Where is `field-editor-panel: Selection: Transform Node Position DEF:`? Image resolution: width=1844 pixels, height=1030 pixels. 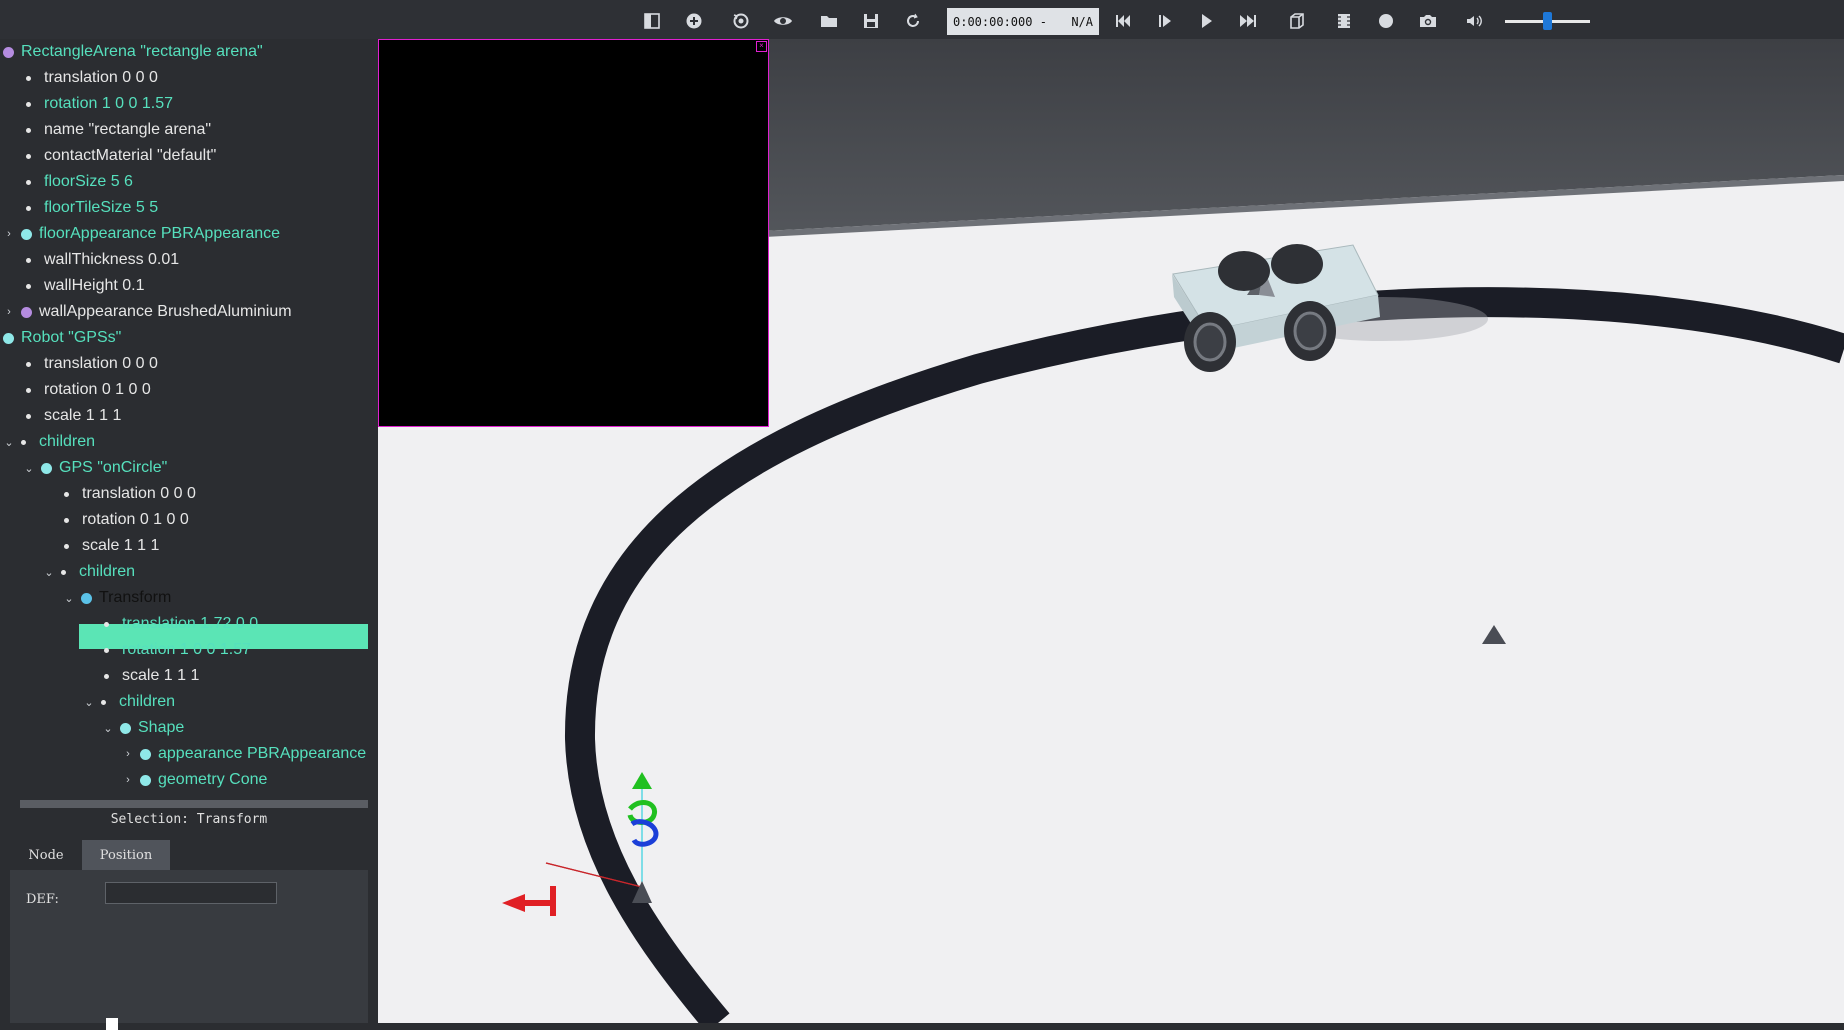
field-editor-panel: Selection: Transform Node Position DEF: is located at coordinates (189, 919).